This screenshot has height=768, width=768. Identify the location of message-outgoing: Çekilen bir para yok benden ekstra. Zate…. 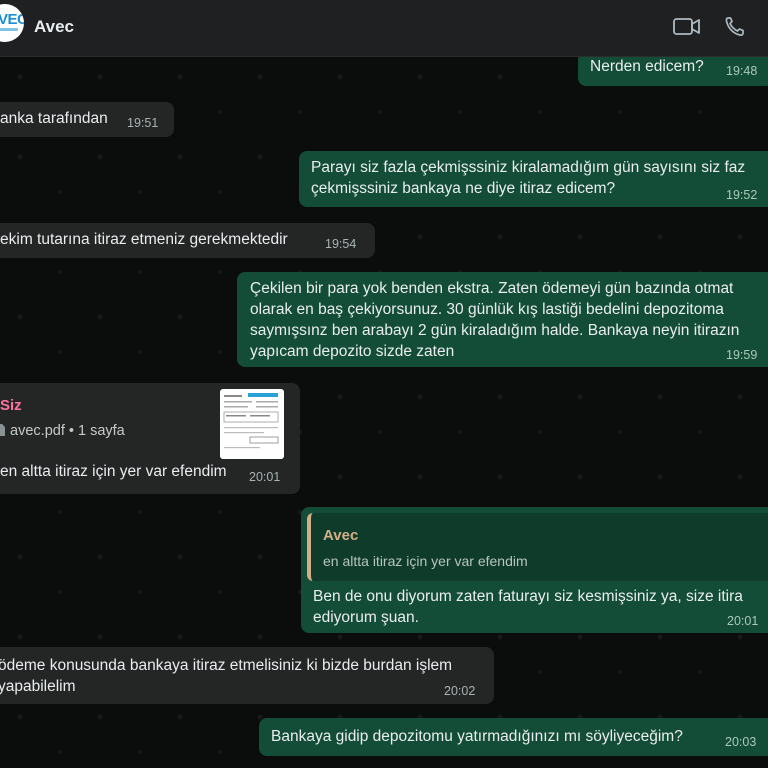
(502, 319).